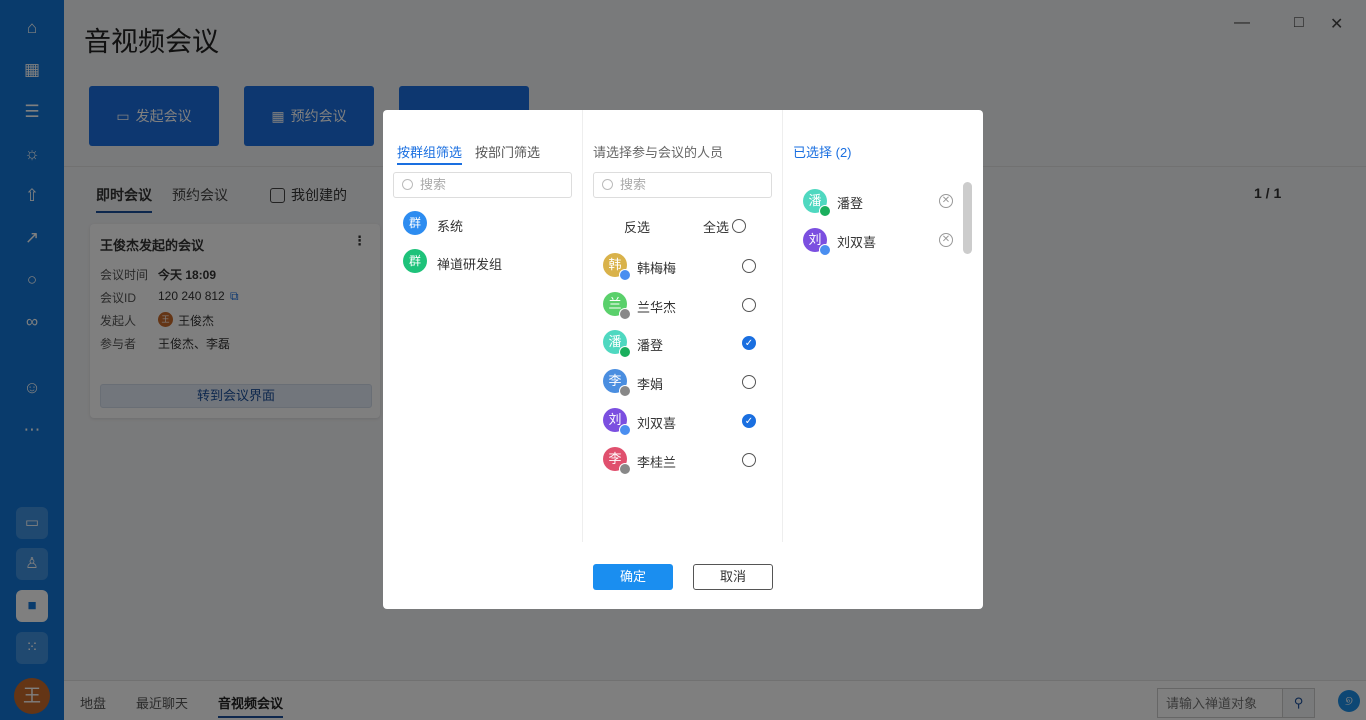 The width and height of the screenshot is (1366, 720). What do you see at coordinates (739, 226) in the screenshot?
I see `select-all-radio` at bounding box center [739, 226].